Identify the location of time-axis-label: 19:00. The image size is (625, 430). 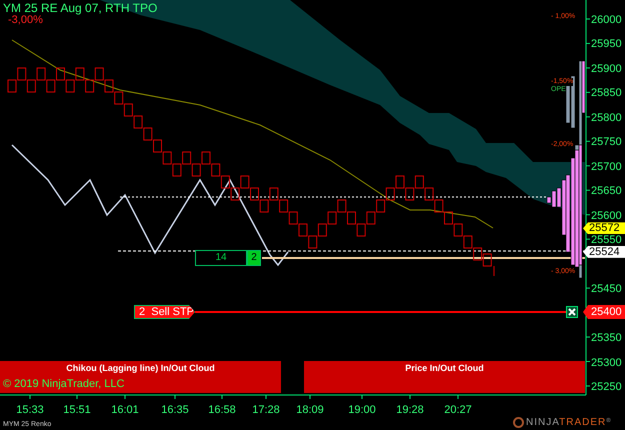
(362, 410).